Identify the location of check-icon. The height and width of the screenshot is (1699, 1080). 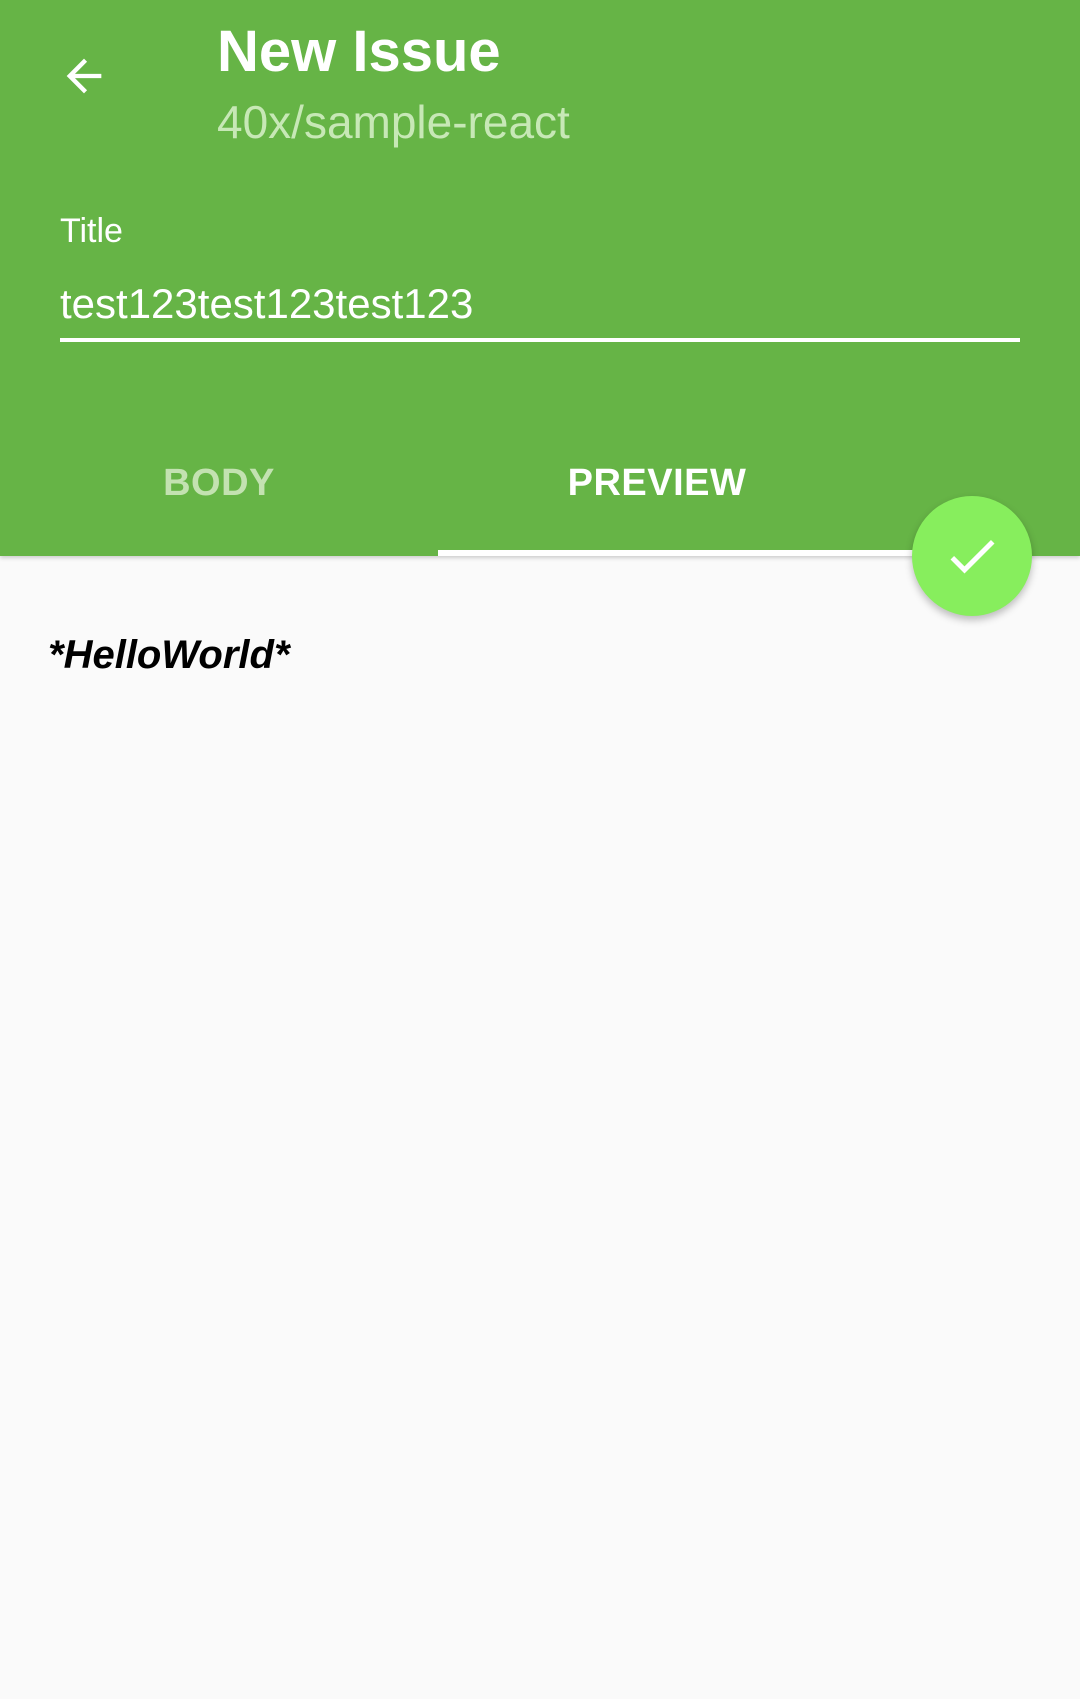
(972, 556).